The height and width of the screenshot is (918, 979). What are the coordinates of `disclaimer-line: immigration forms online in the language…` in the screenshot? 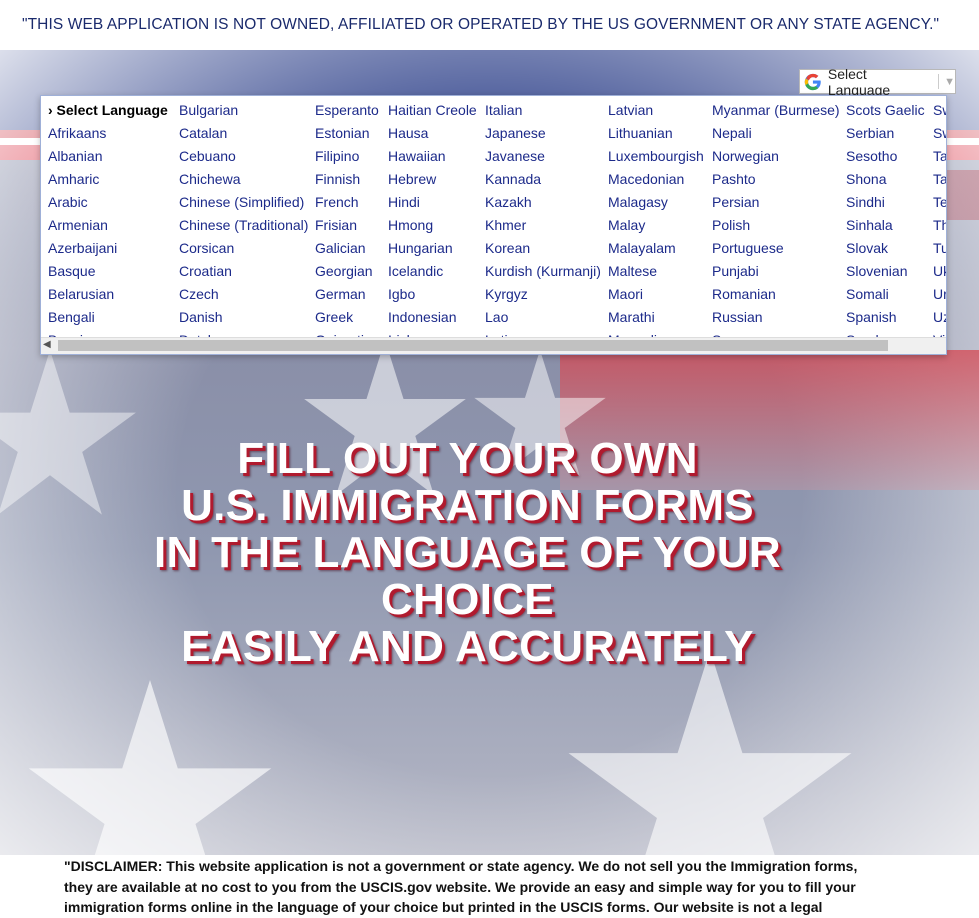 It's located at (443, 907).